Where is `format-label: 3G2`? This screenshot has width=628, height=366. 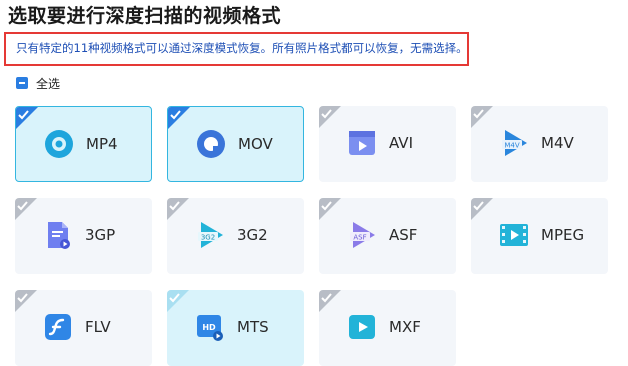 format-label: 3G2 is located at coordinates (252, 235).